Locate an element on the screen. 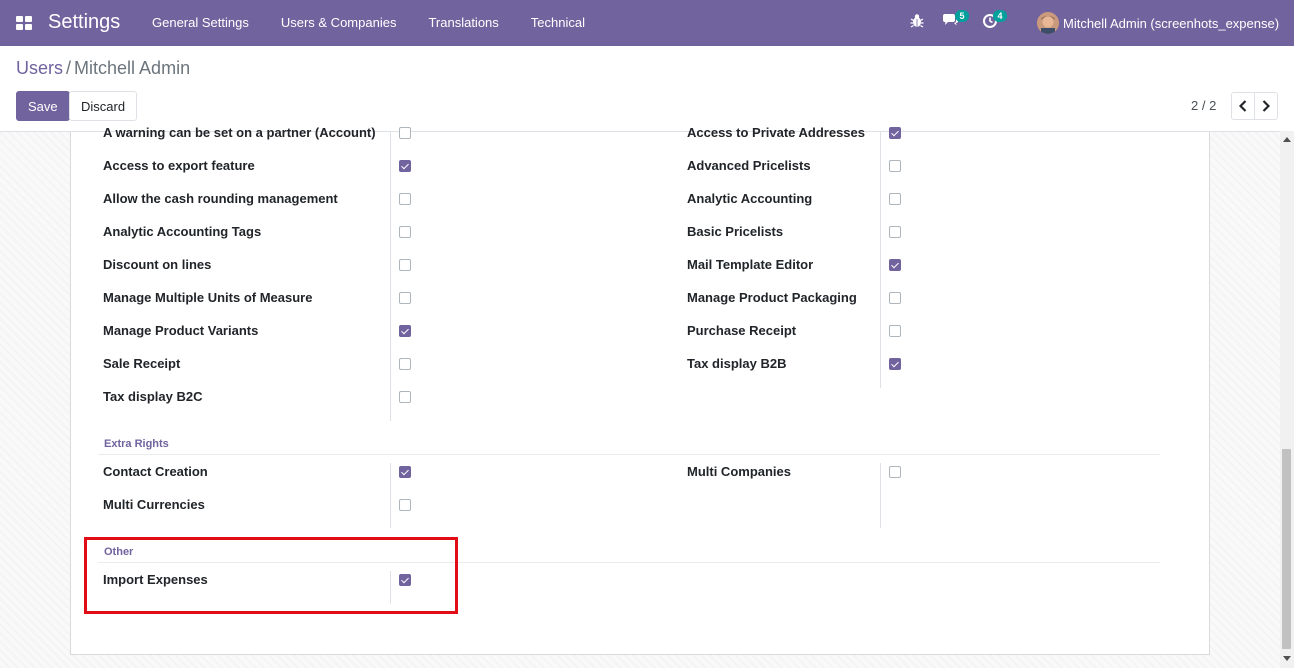 The width and height of the screenshot is (1294, 668). pager-previous-button is located at coordinates (1243, 106).